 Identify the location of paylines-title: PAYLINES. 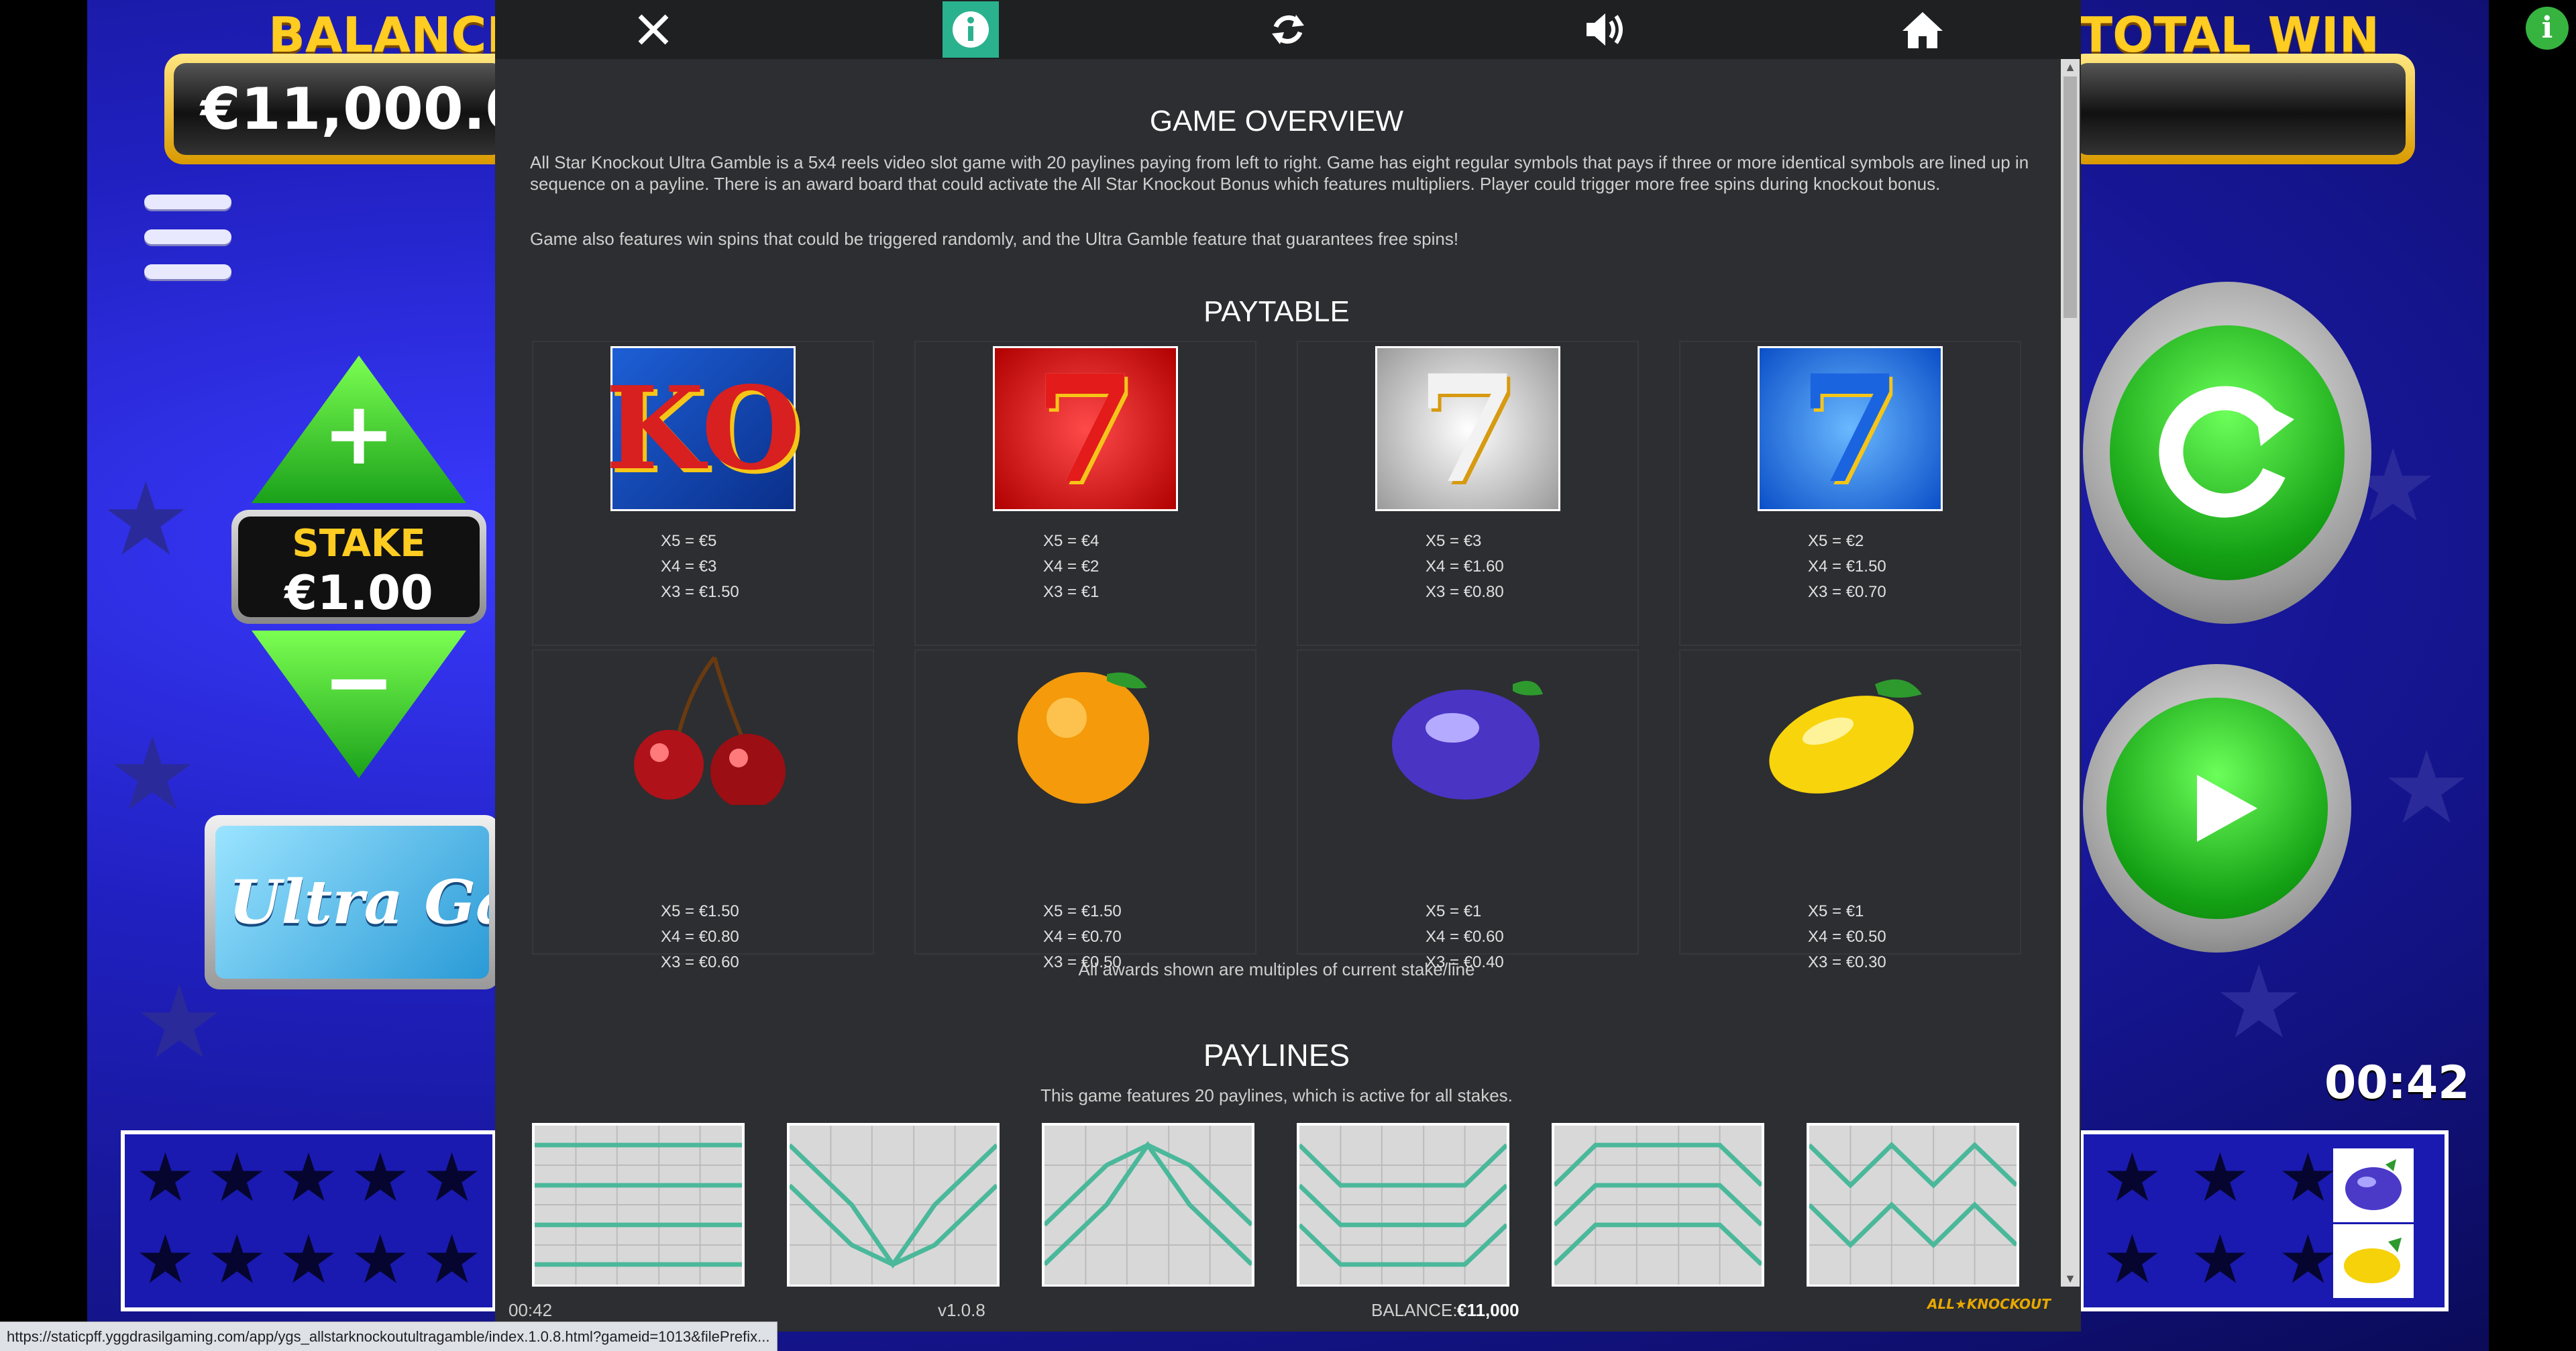
(1276, 1055).